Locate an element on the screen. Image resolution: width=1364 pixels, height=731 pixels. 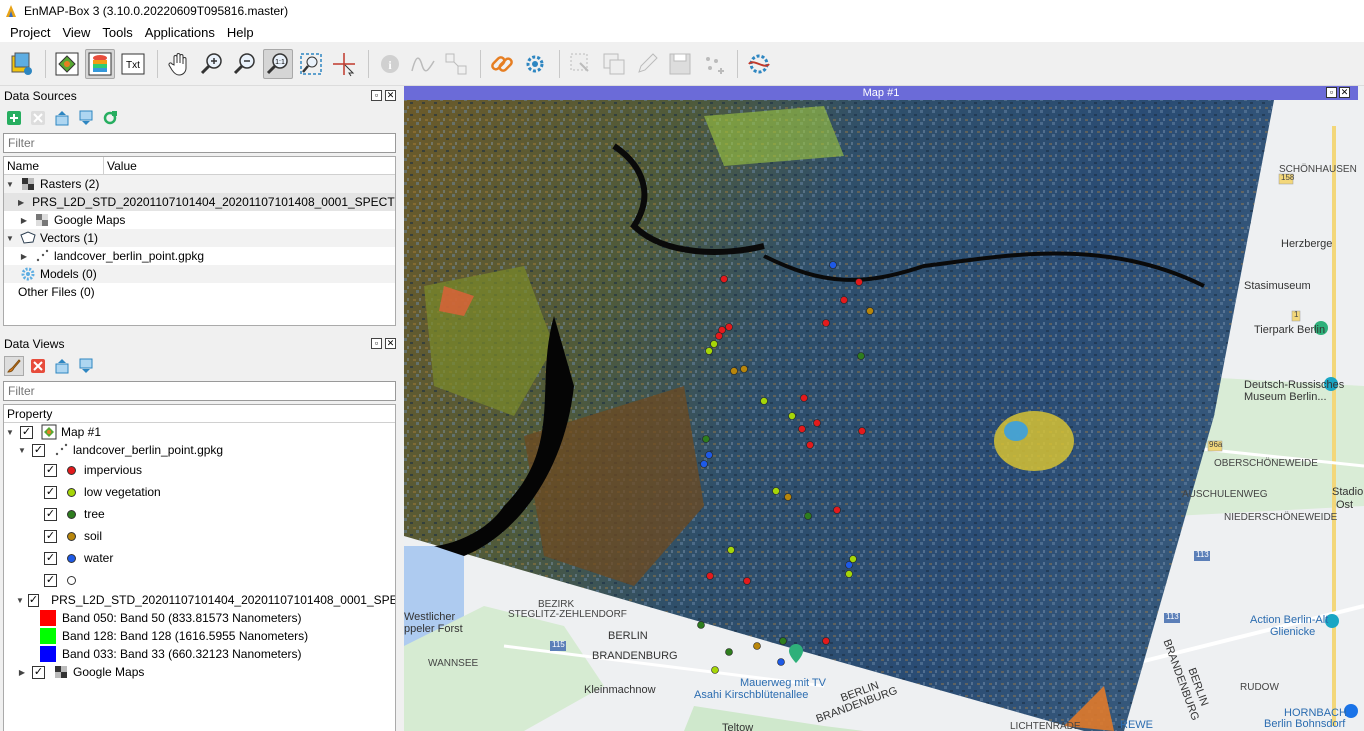
band-item: Band 050: Band 50 (833.81573 Nanometers) is located at coordinates (199, 618).